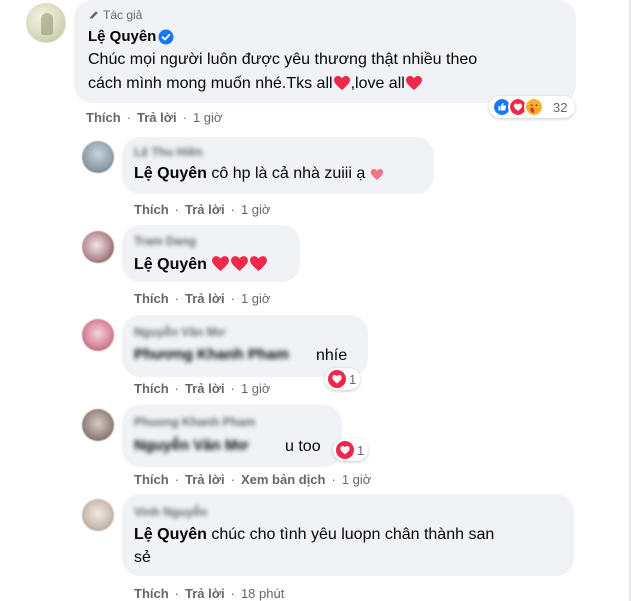 The width and height of the screenshot is (631, 601). Describe the element at coordinates (180, 332) in the screenshot. I see `blurred-commenter-name: Nguyễn Văn Mơ` at that location.